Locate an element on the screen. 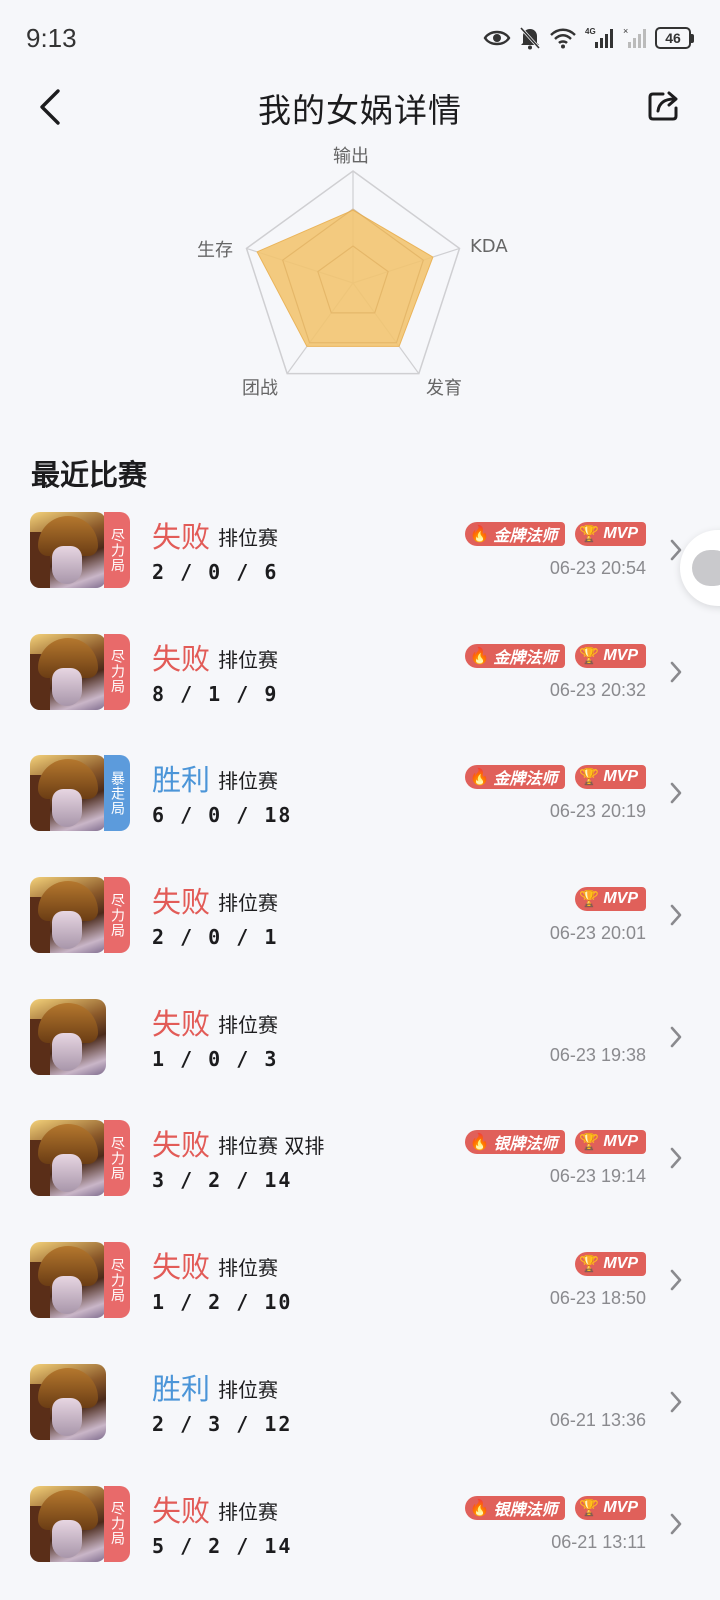 Image resolution: width=720 pixels, height=1600 pixels. match-kda: 1 / 0 / 3 is located at coordinates (215, 1058).